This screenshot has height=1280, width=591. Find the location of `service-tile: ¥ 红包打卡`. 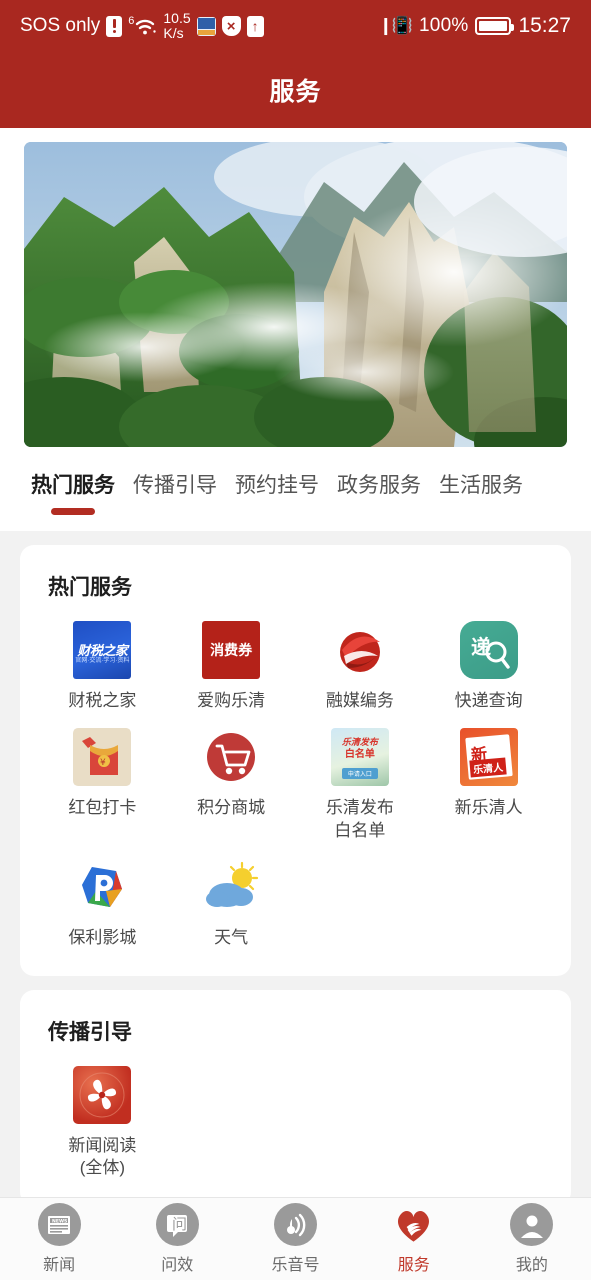

service-tile: ¥ 红包打卡 is located at coordinates (102, 785).